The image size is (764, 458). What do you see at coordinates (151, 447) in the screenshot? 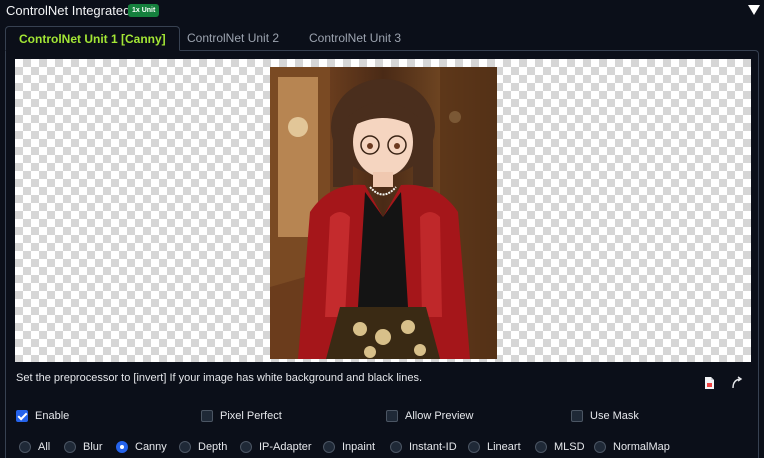
I see `radio-canny-label: Canny` at bounding box center [151, 447].